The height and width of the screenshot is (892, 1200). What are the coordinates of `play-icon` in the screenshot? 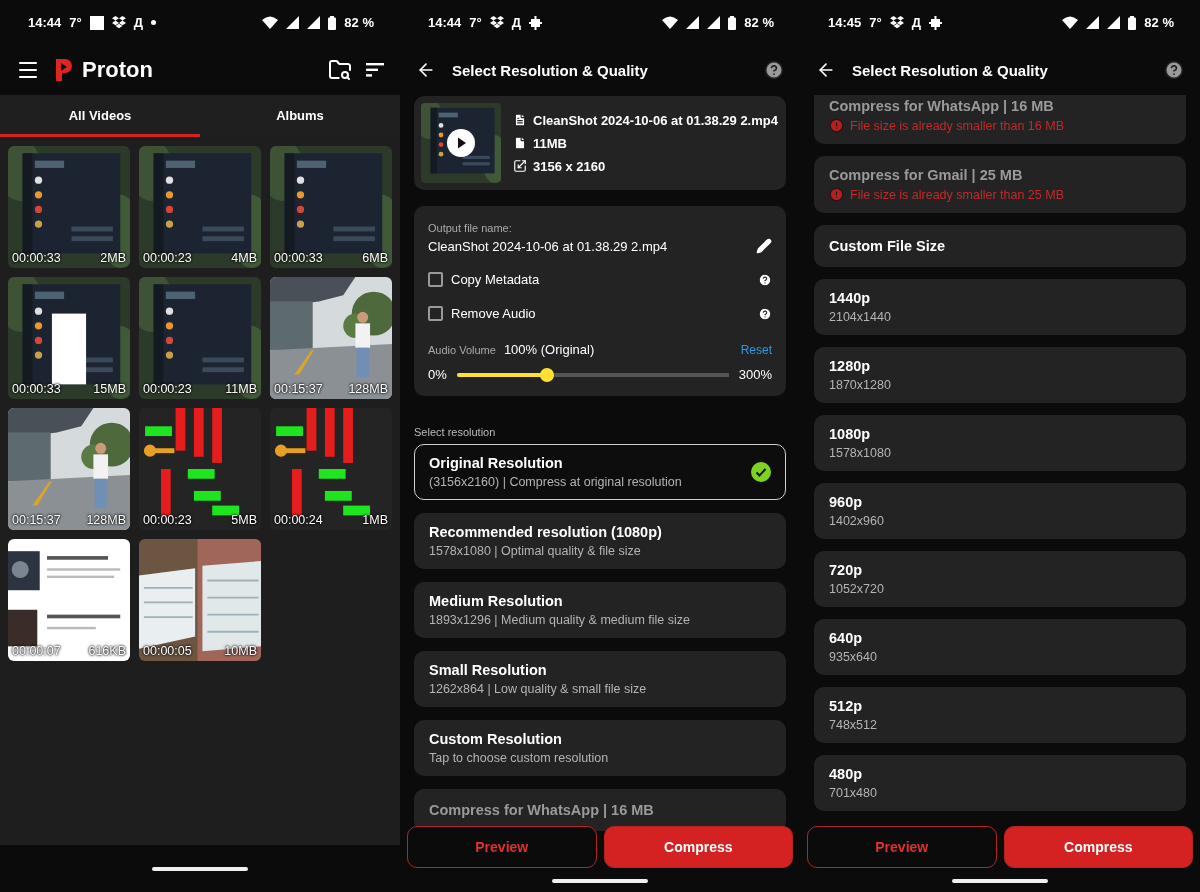 It's located at (461, 143).